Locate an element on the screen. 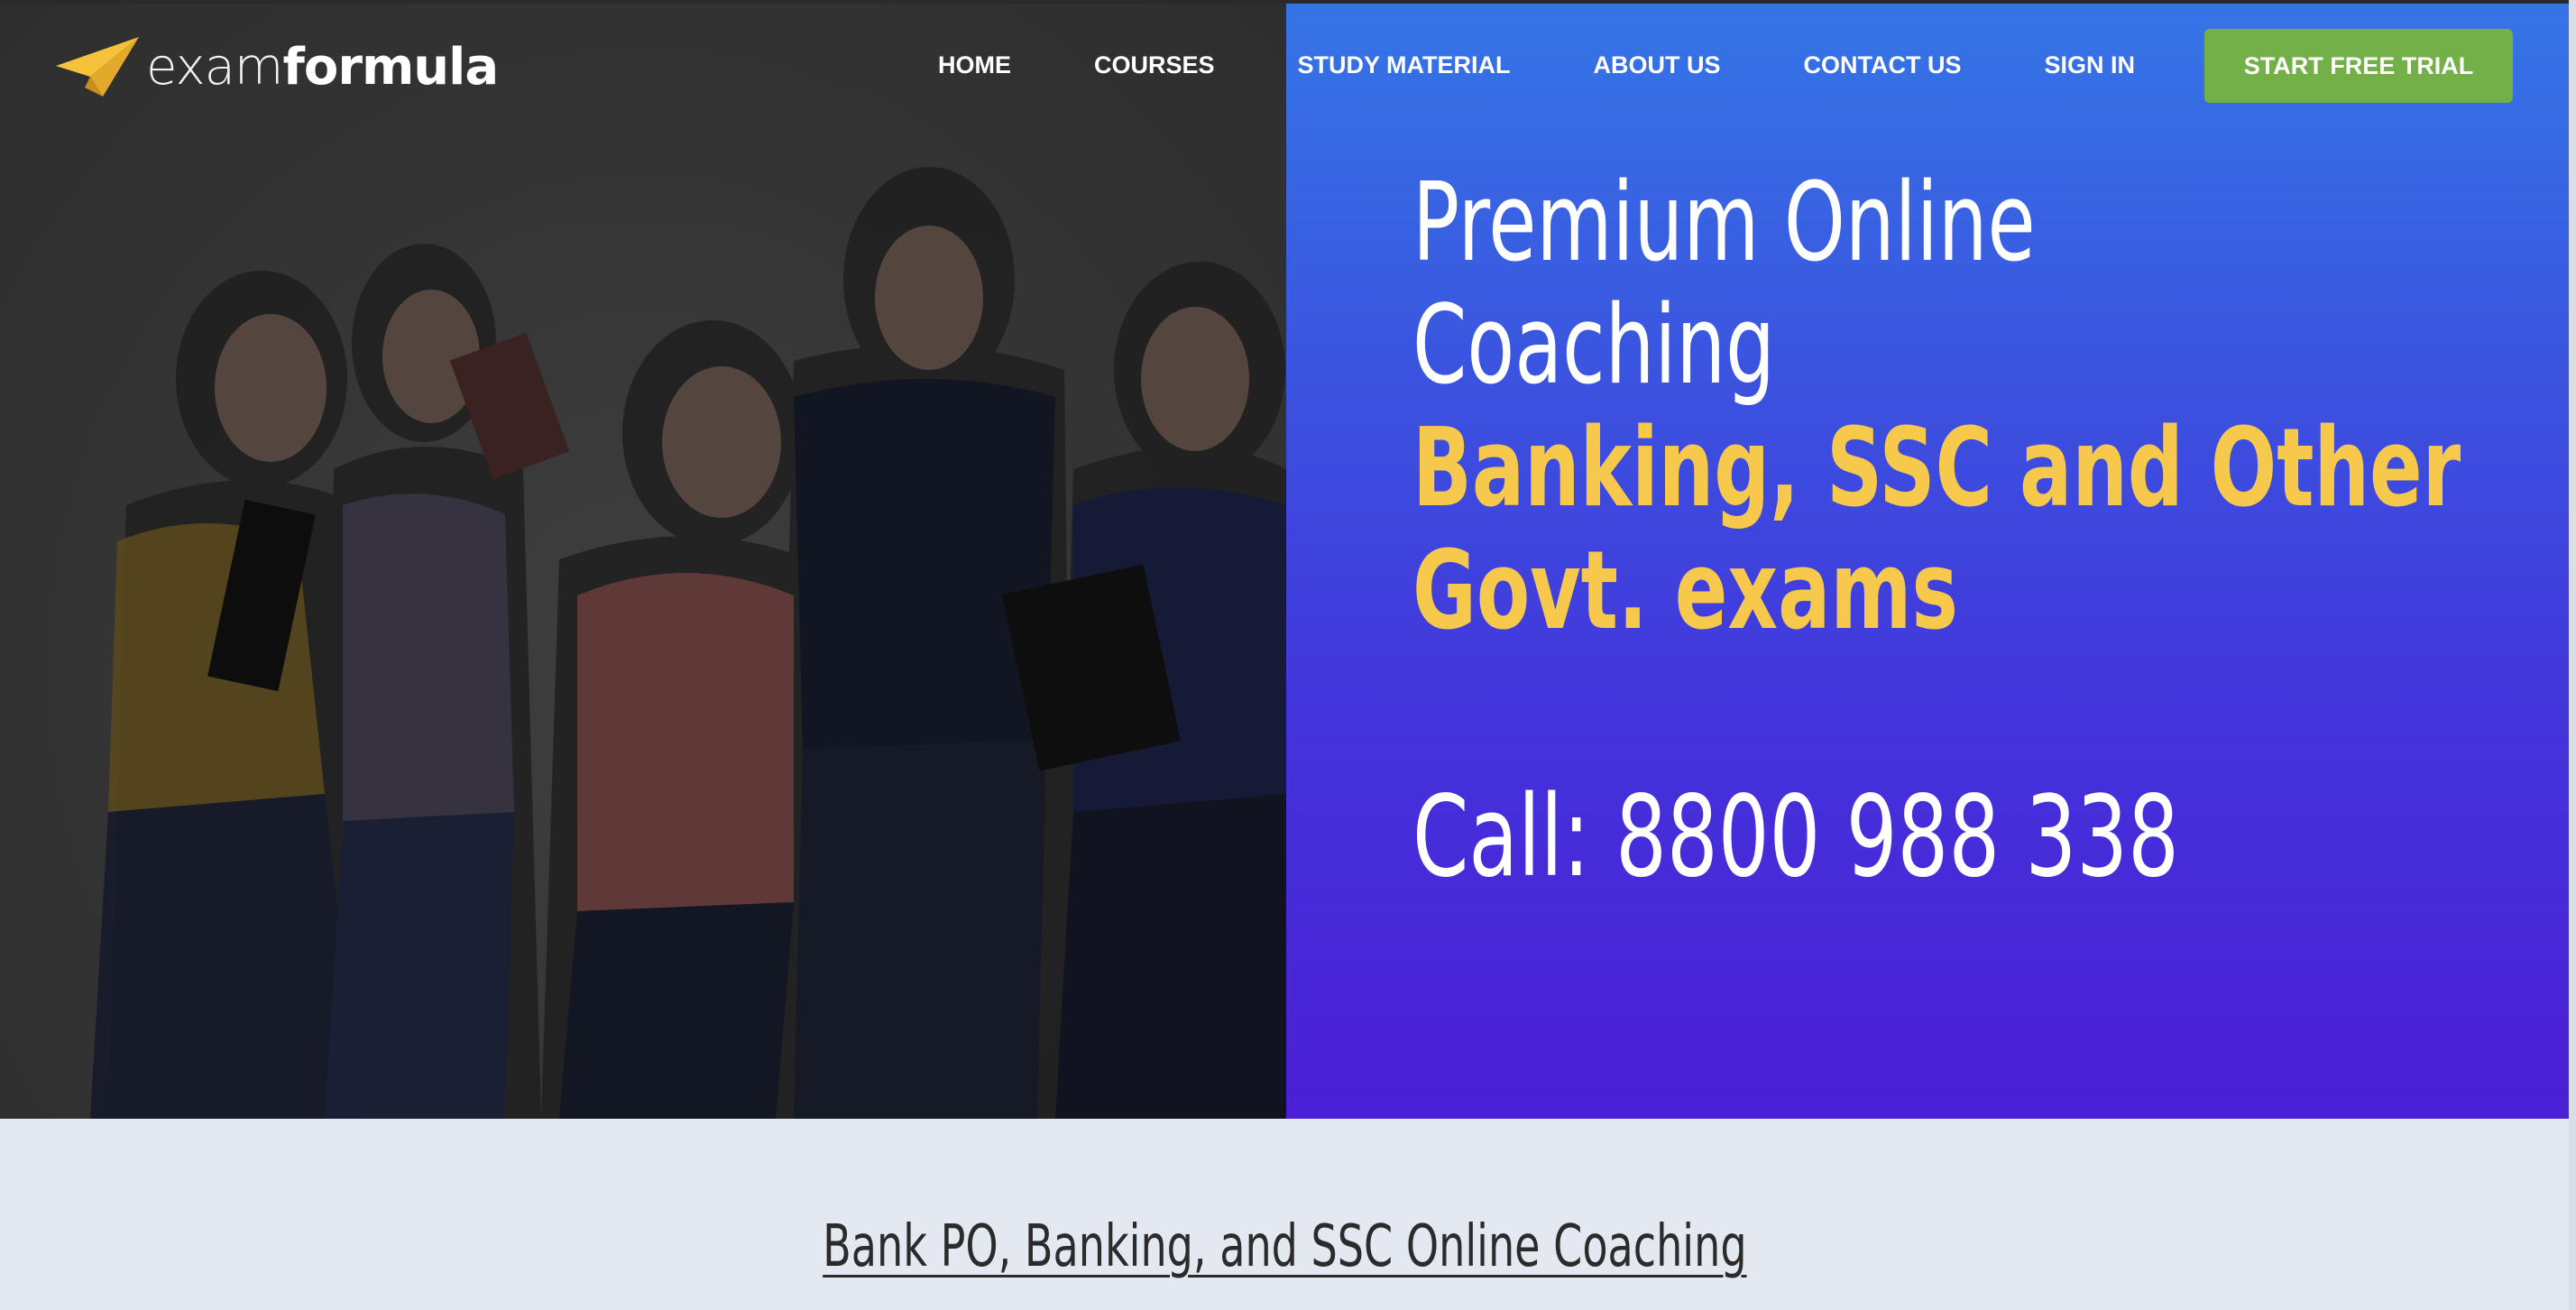  hero-highlight-2: Govt. exams is located at coordinates (1685, 591).